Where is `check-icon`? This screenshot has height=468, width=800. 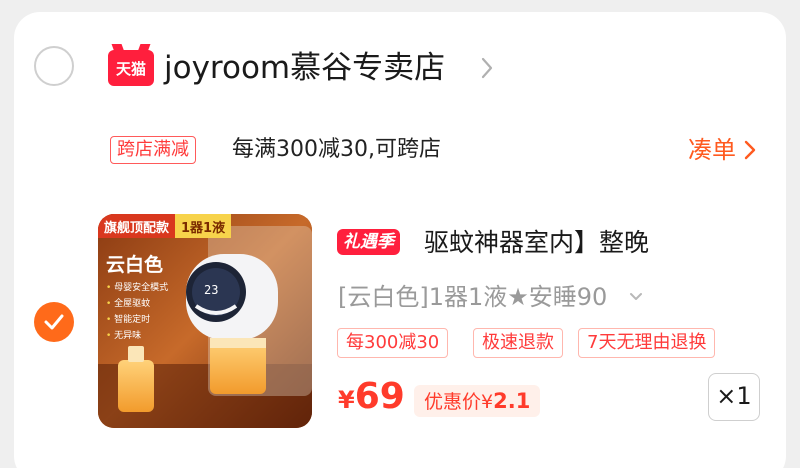
check-icon is located at coordinates (54, 322).